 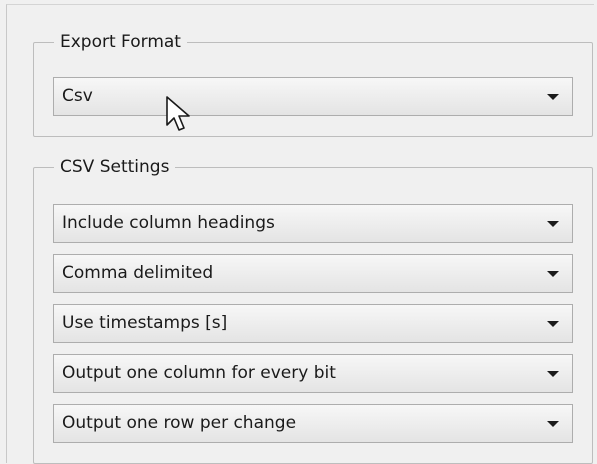 What do you see at coordinates (179, 423) in the screenshot?
I see `row-mode-value: Output one row per change` at bounding box center [179, 423].